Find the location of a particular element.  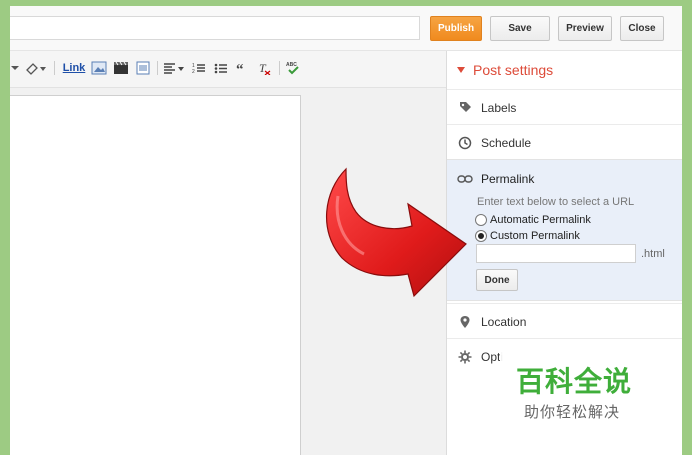

location-row: Location is located at coordinates (564, 321).